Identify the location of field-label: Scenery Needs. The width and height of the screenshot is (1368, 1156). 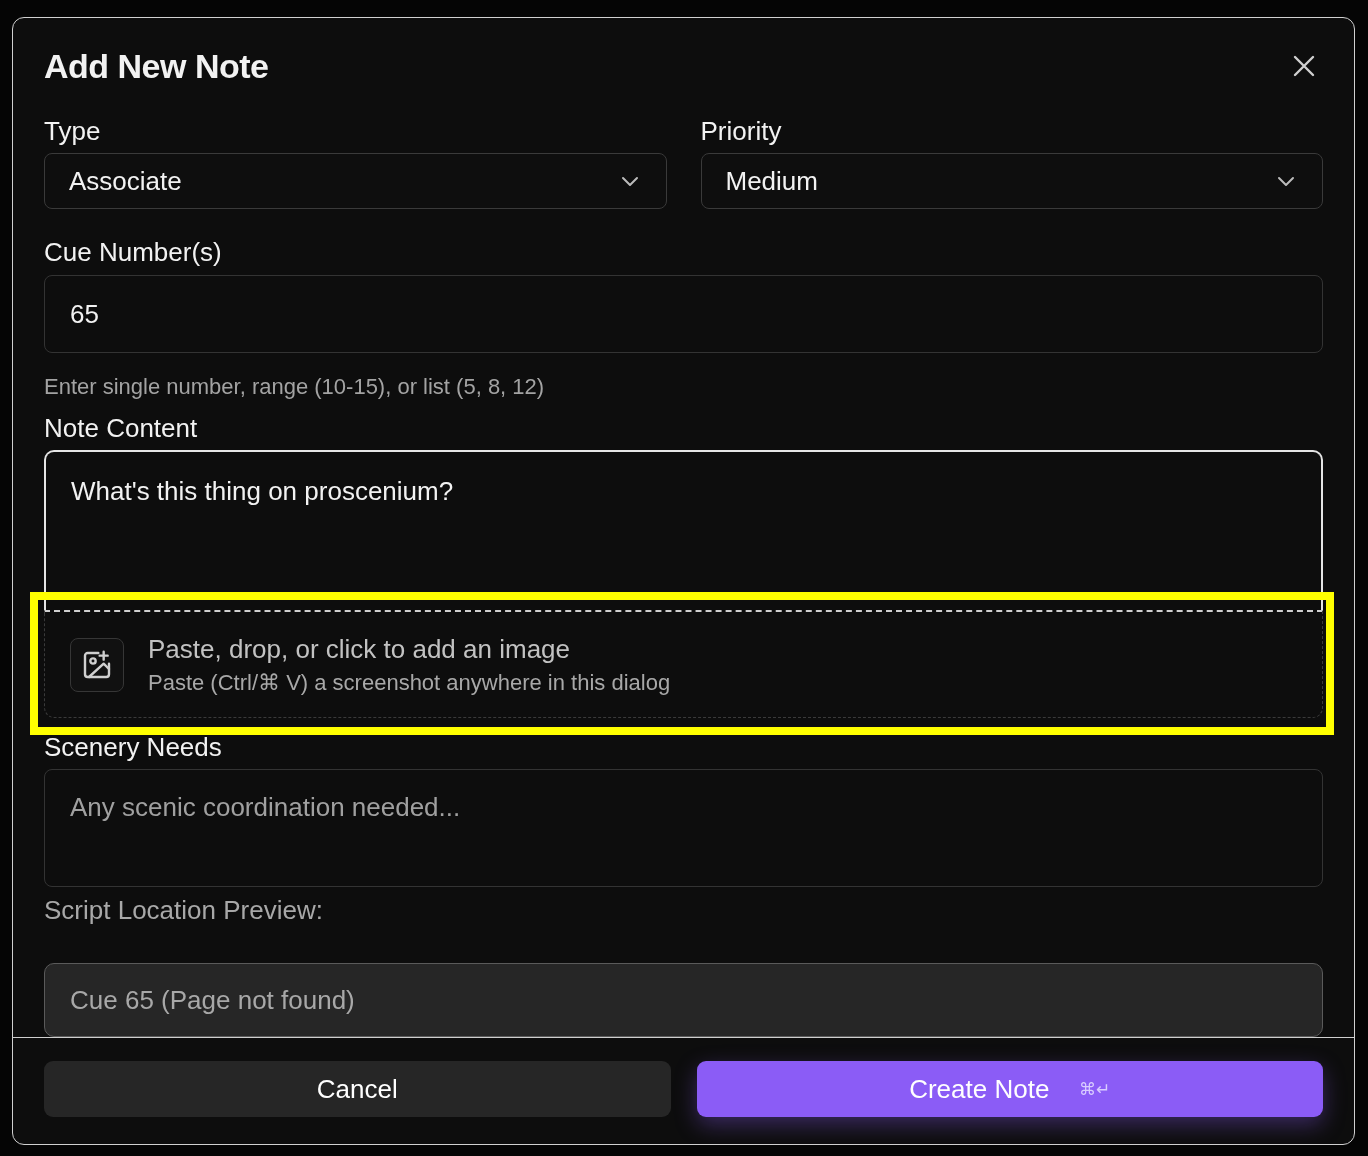
(133, 747).